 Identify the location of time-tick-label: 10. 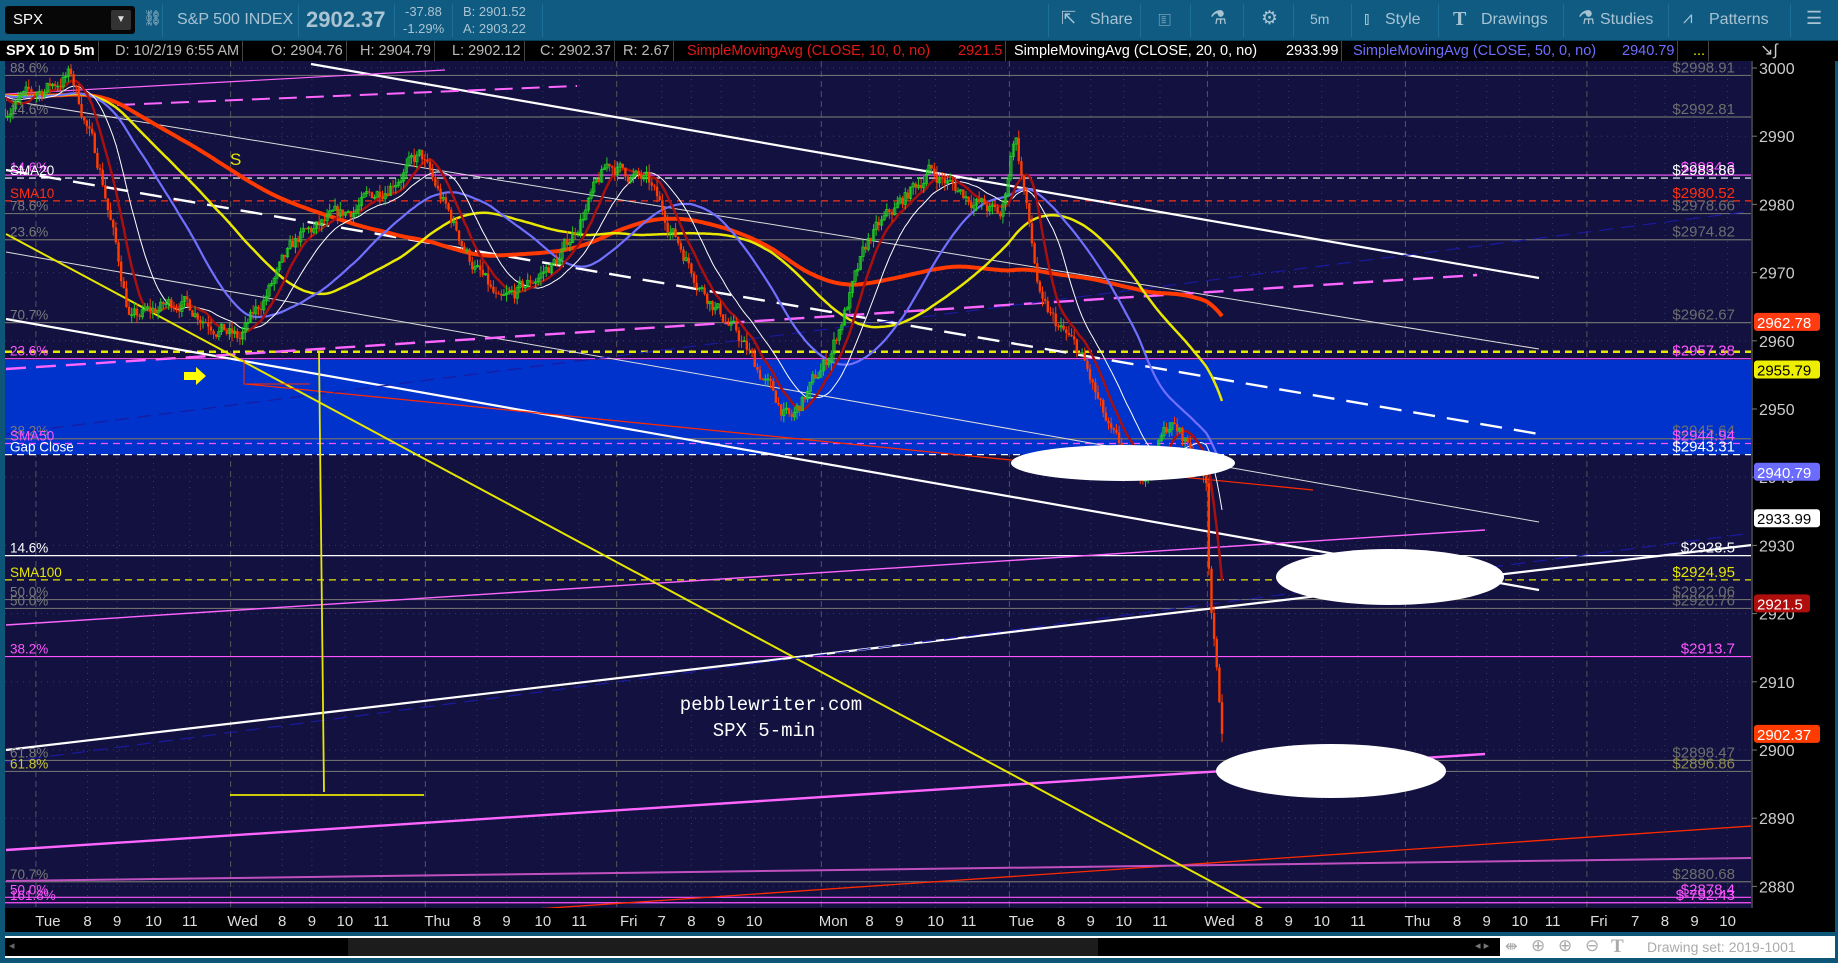
(1519, 921).